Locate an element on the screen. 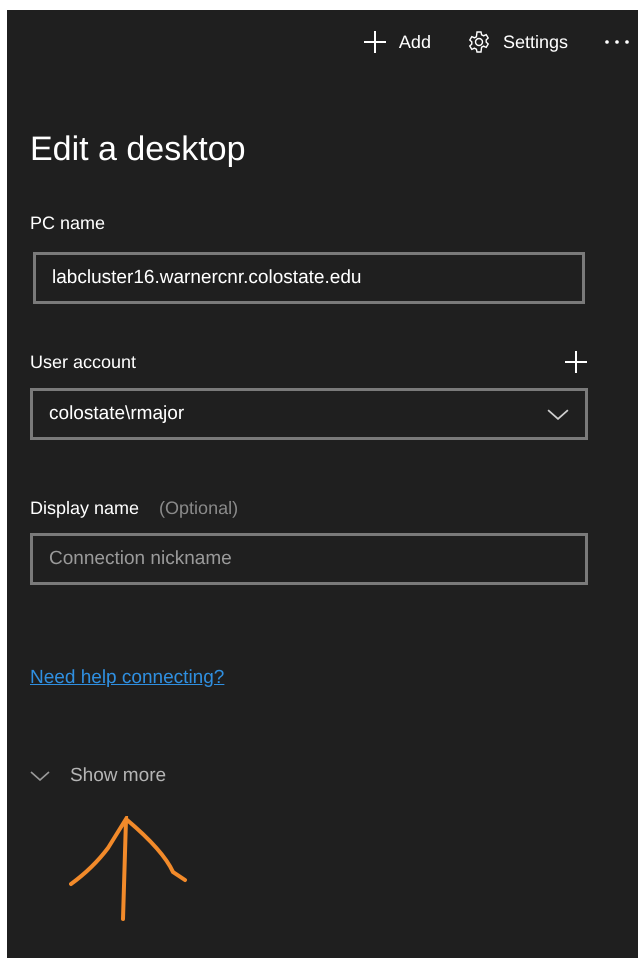 The height and width of the screenshot is (964, 638). add-button: Add is located at coordinates (396, 42).